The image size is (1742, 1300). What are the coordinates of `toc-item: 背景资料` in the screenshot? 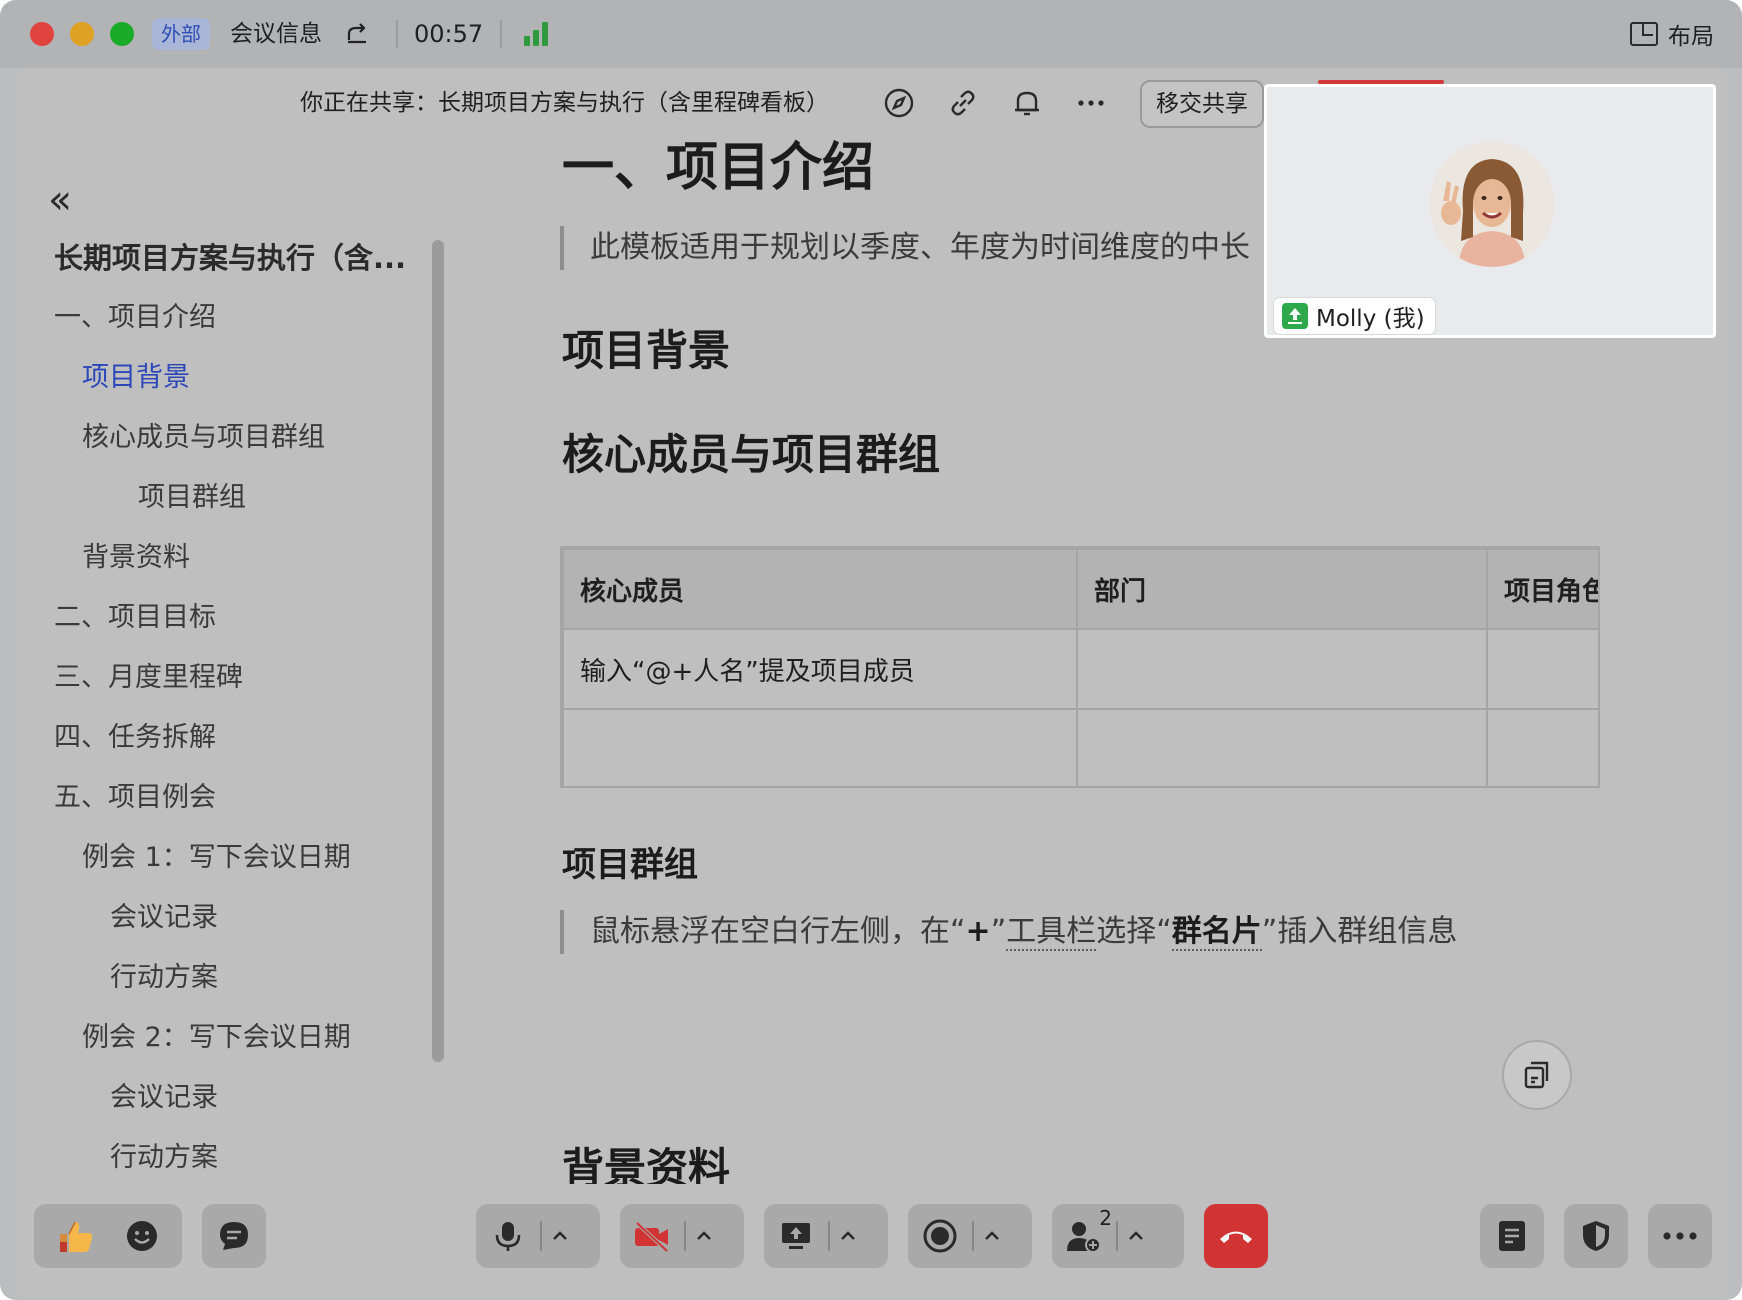 It's located at (136, 558).